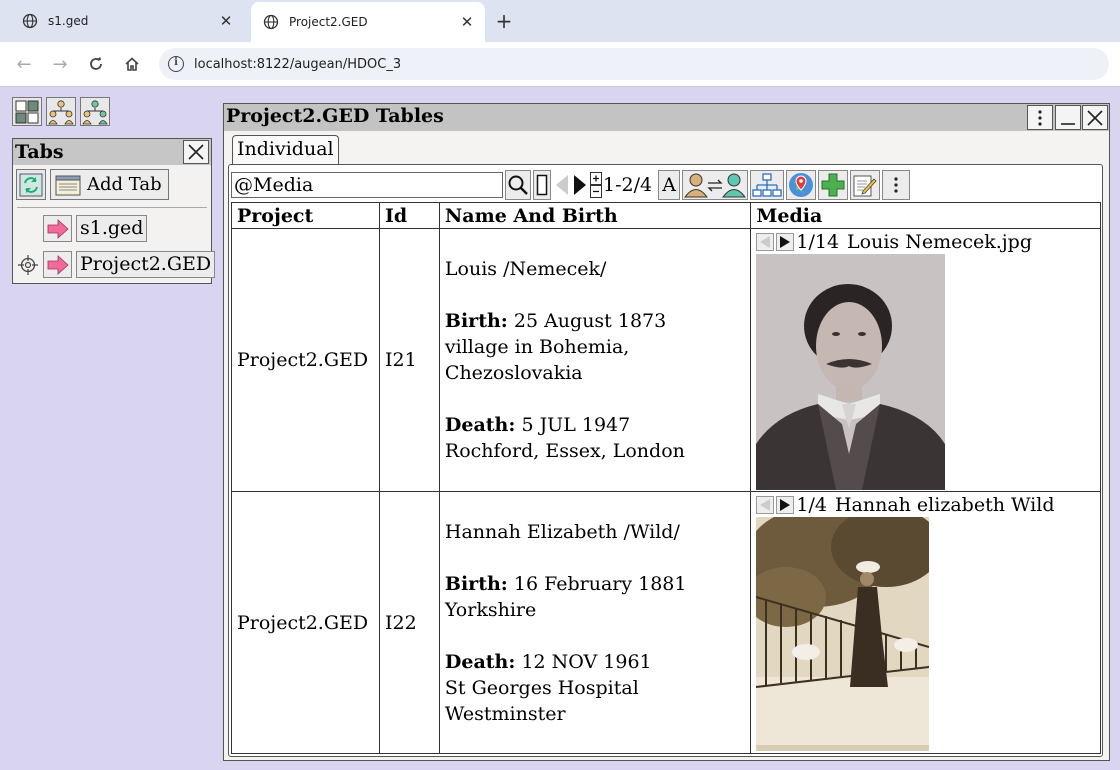 The width and height of the screenshot is (1120, 770). I want to click on address-bar: i localhost:8122/augean/HDOC_3, so click(634, 64).